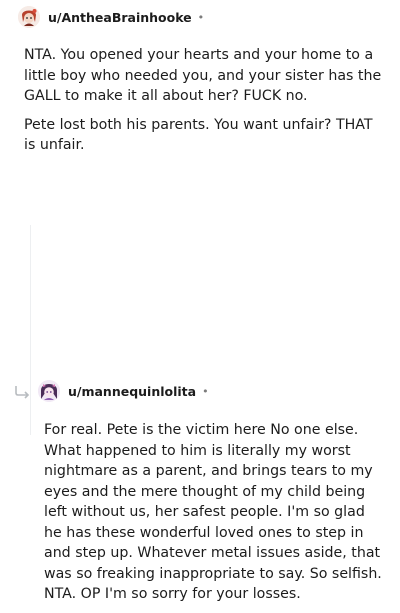 Image resolution: width=400 pixels, height=613 pixels. I want to click on comment-1-header: u/AntheaBrainhooke •, so click(111, 17).